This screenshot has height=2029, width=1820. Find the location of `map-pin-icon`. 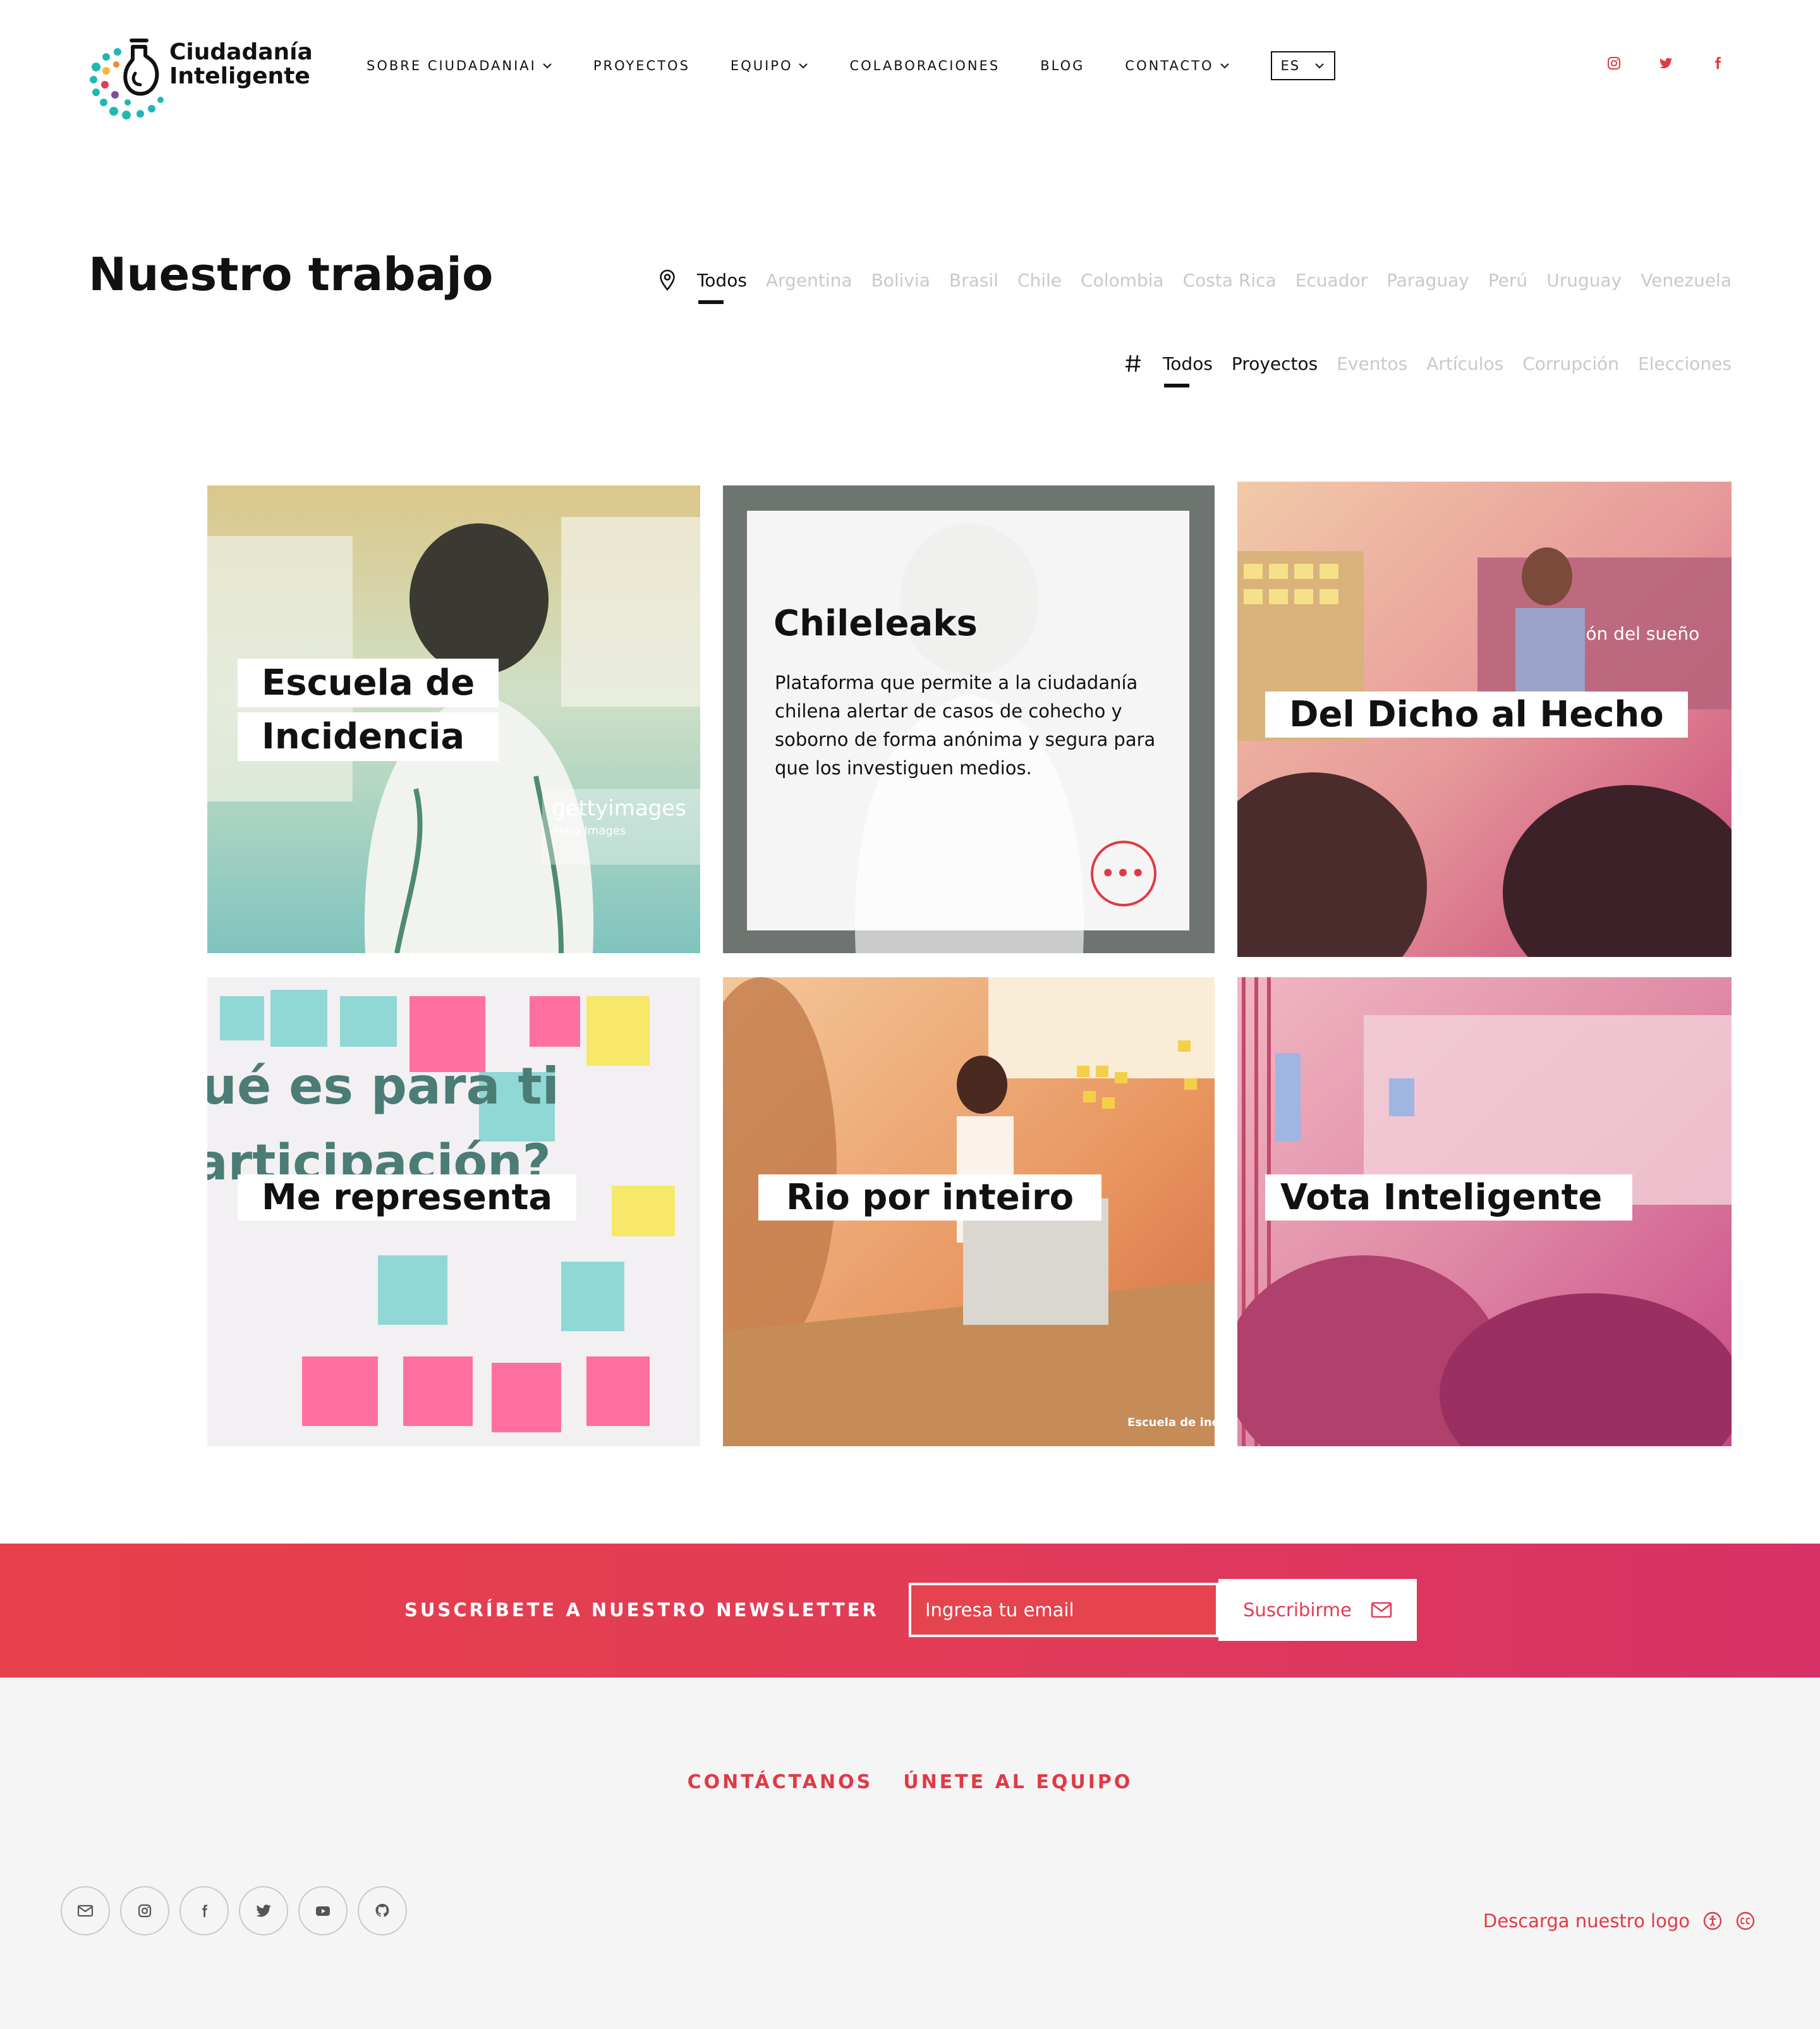

map-pin-icon is located at coordinates (667, 280).